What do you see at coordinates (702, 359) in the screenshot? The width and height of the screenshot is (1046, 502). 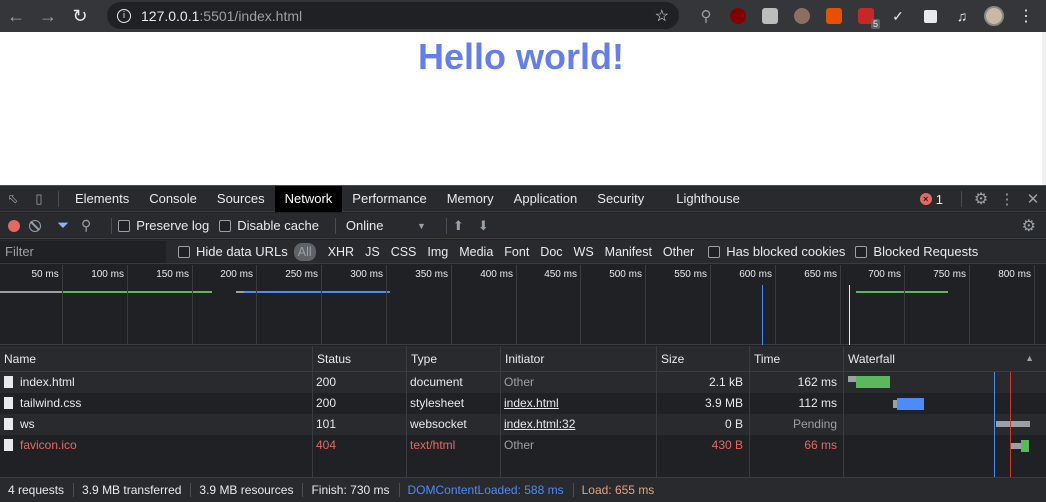 I see `column-size: Size` at bounding box center [702, 359].